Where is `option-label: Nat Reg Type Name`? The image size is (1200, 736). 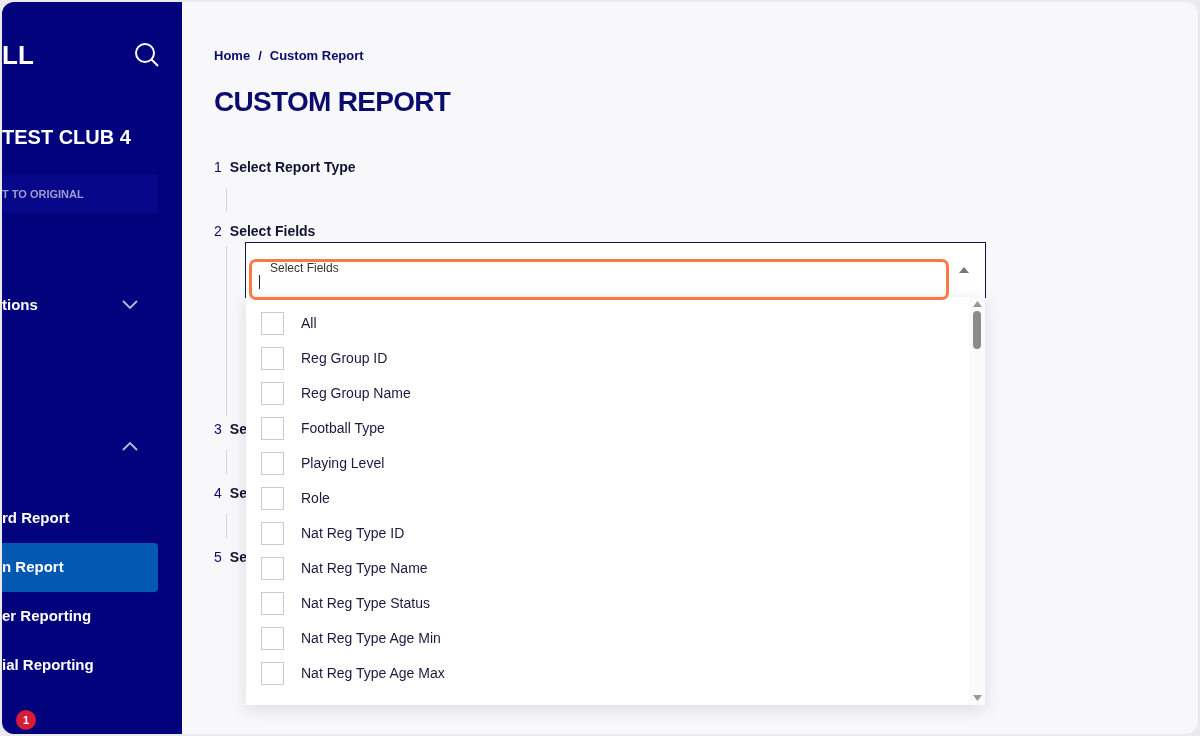
option-label: Nat Reg Type Name is located at coordinates (364, 568).